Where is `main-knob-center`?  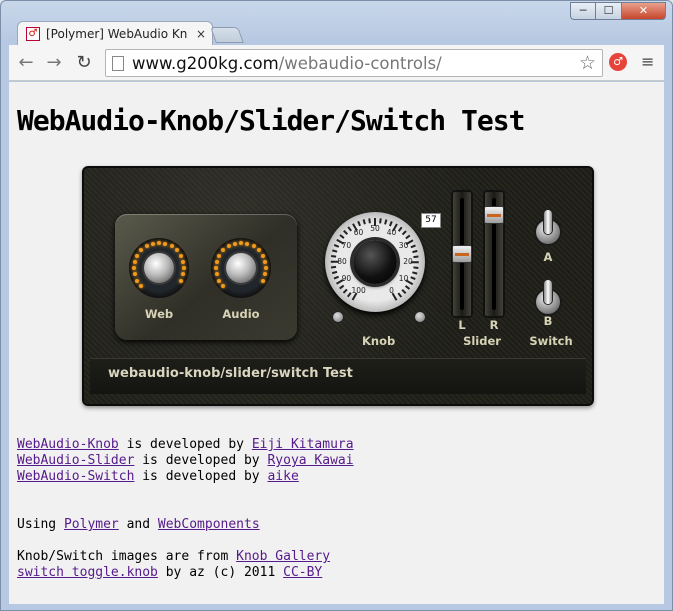 main-knob-center is located at coordinates (375, 262).